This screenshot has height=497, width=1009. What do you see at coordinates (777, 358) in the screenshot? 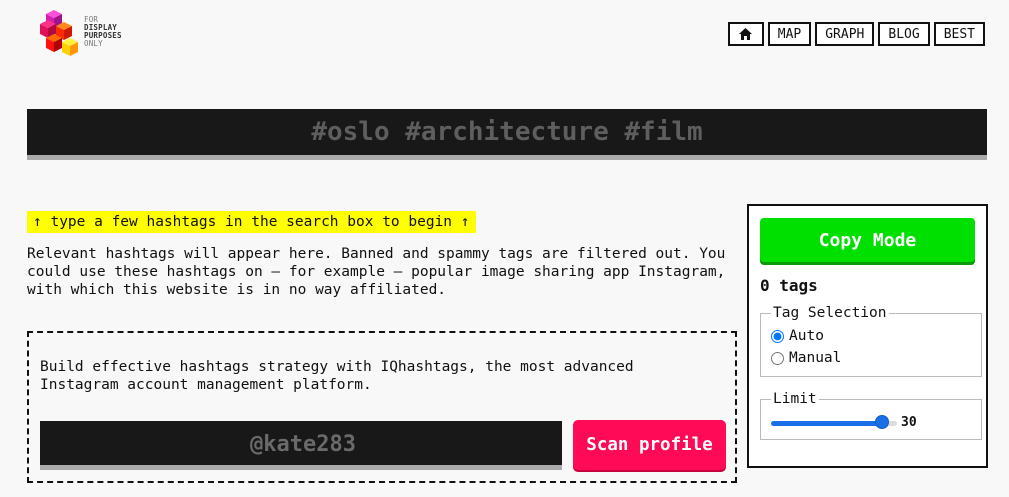
I see `manual-radio` at bounding box center [777, 358].